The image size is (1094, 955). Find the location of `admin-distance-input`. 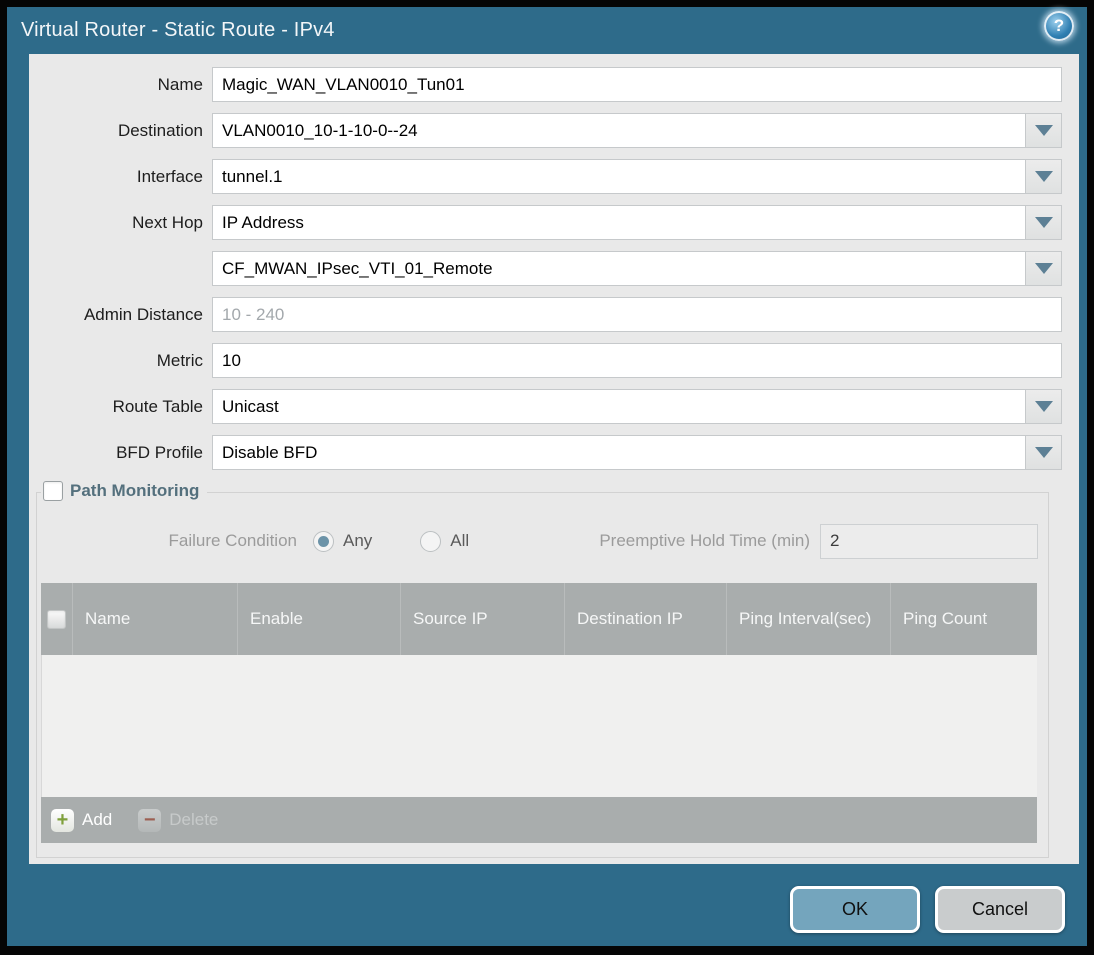

admin-distance-input is located at coordinates (637, 314).